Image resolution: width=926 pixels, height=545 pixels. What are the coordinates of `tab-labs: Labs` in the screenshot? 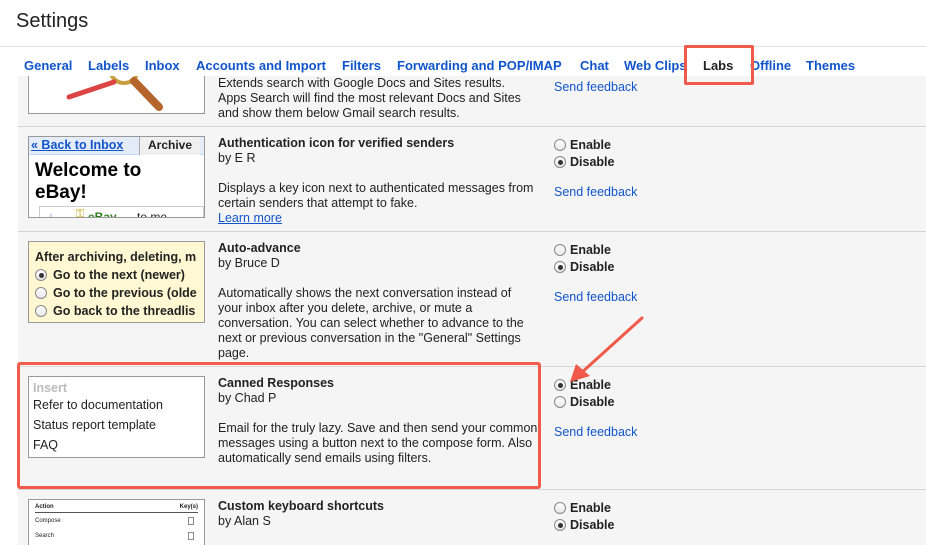 It's located at (718, 65).